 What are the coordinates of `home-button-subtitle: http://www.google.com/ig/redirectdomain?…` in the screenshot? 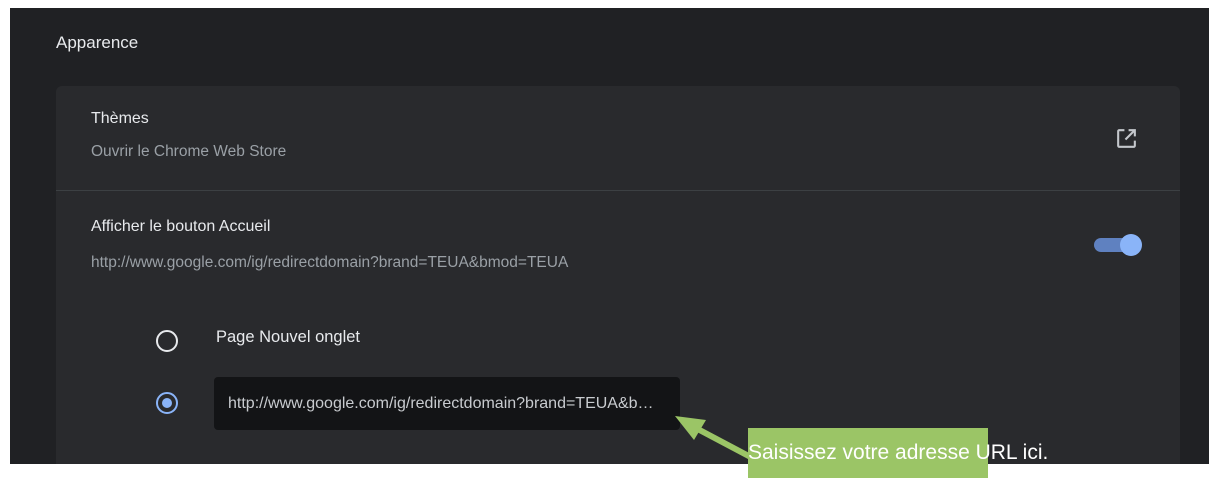 It's located at (330, 262).